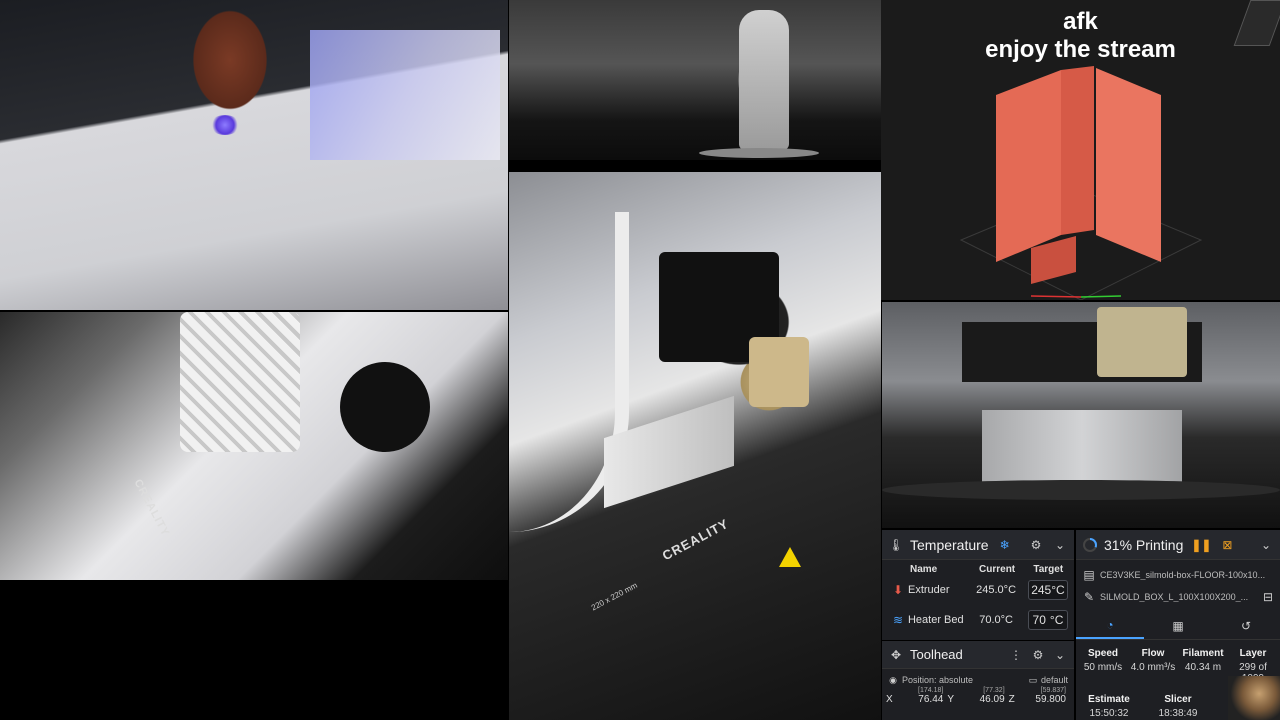 The width and height of the screenshot is (1280, 720). I want to click on position-row: ◉ Position: absolute ▭ default, so click(978, 677).